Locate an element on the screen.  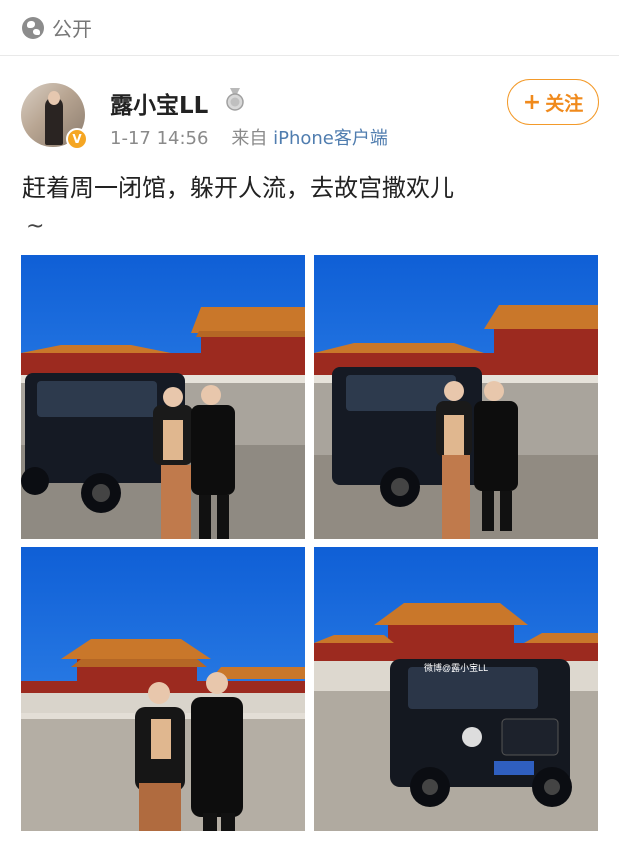
medal-icon is located at coordinates (235, 99).